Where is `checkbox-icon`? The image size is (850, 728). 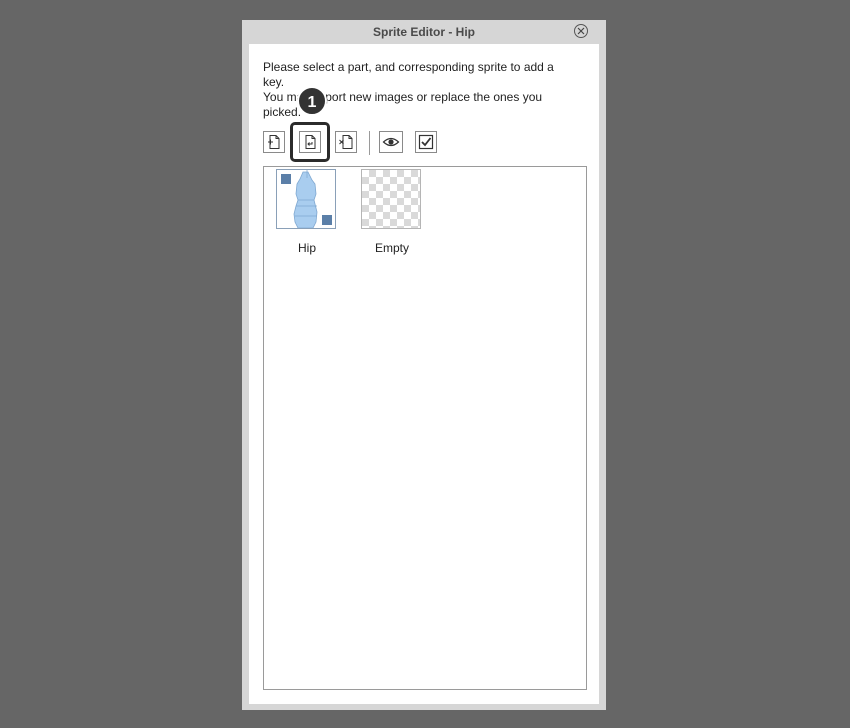 checkbox-icon is located at coordinates (426, 142).